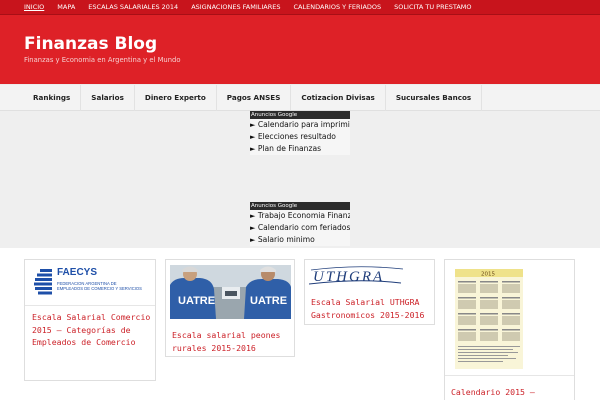 This screenshot has height=400, width=600. Describe the element at coordinates (303, 227) in the screenshot. I see `ad-link-label: Calendario com feriados` at that location.